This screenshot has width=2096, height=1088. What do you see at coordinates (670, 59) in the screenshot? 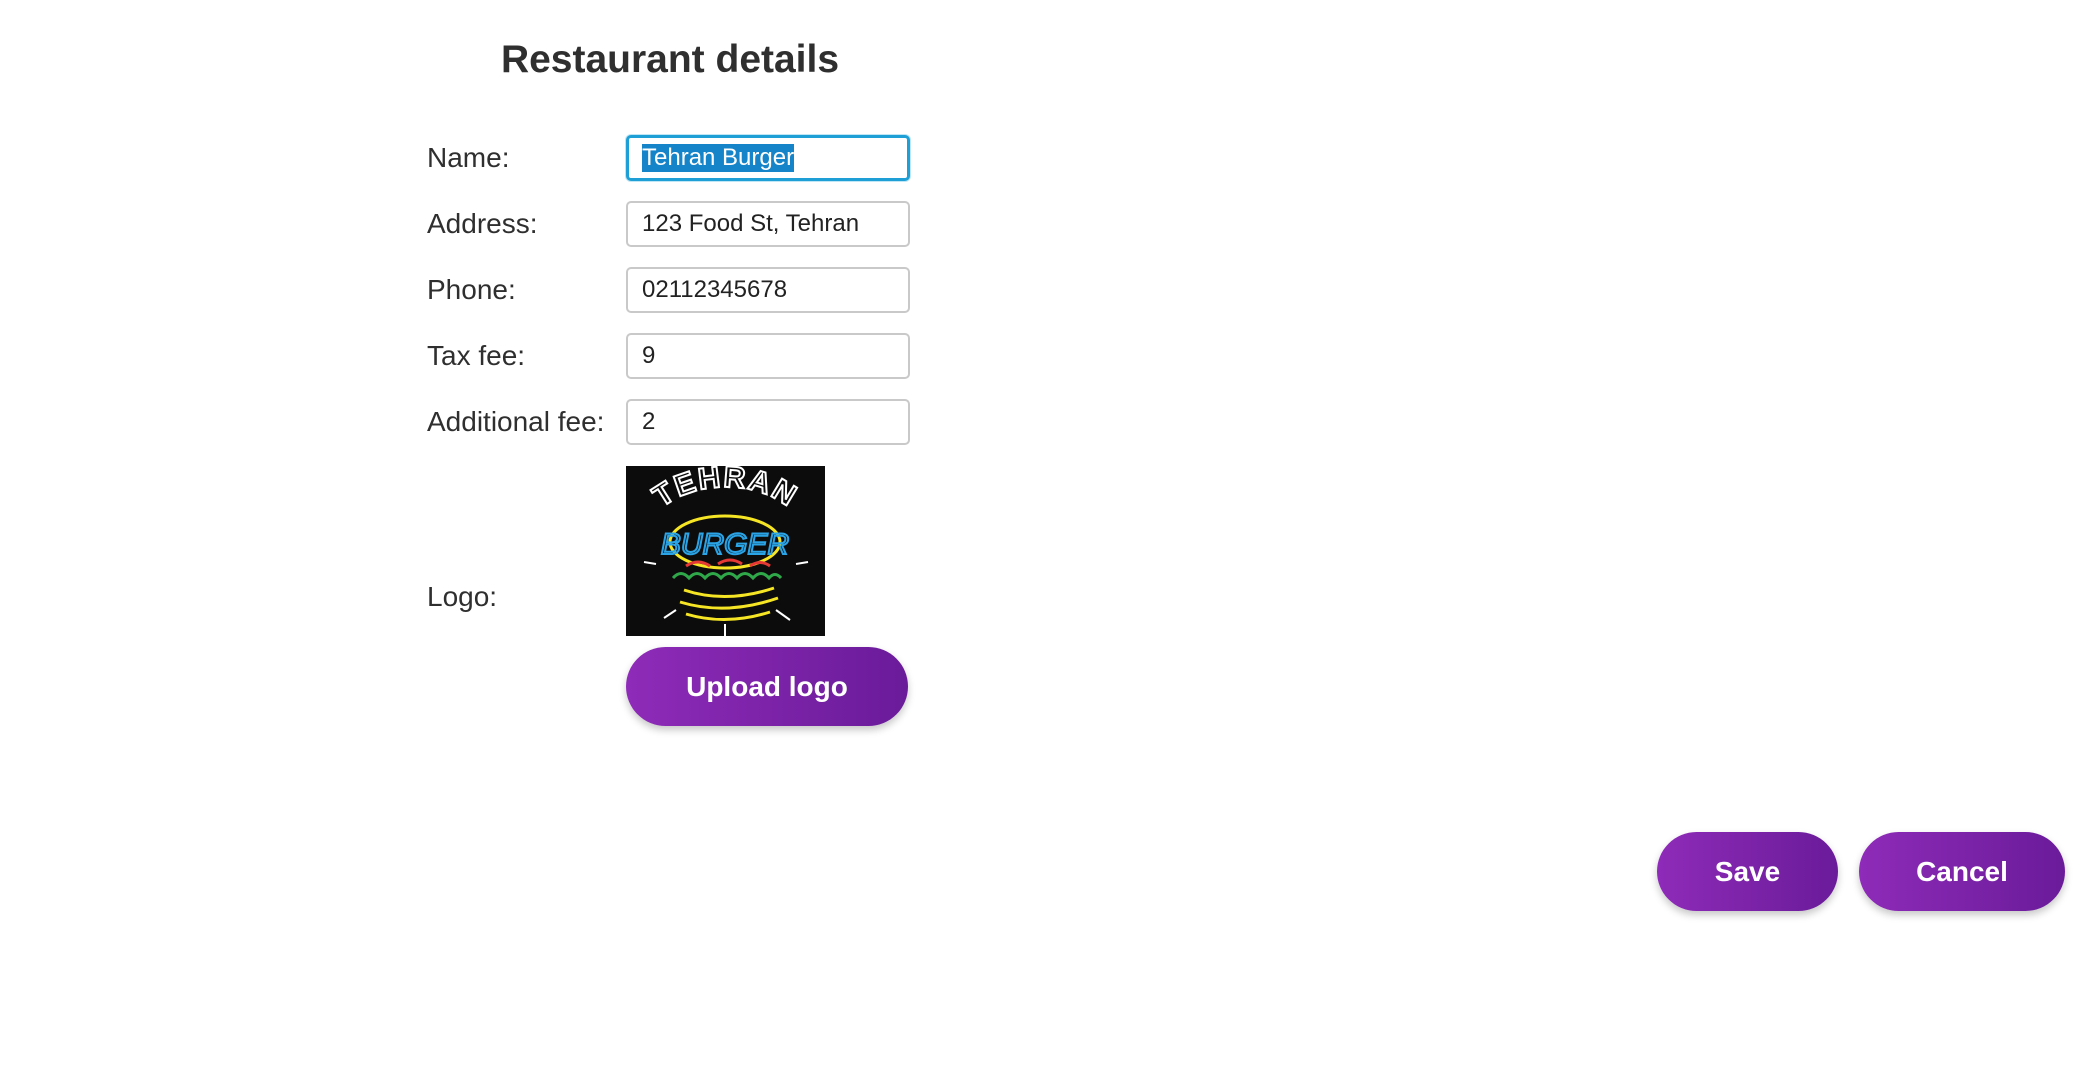
I see `page-title: Restaurant details` at bounding box center [670, 59].